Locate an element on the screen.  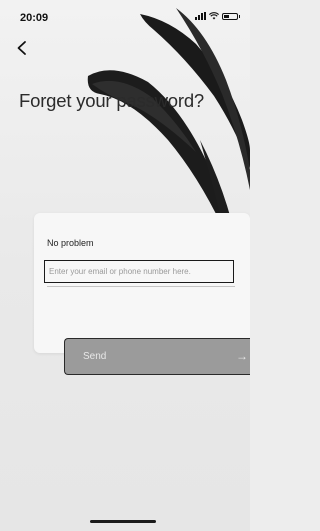
email-phone-input is located at coordinates (139, 271).